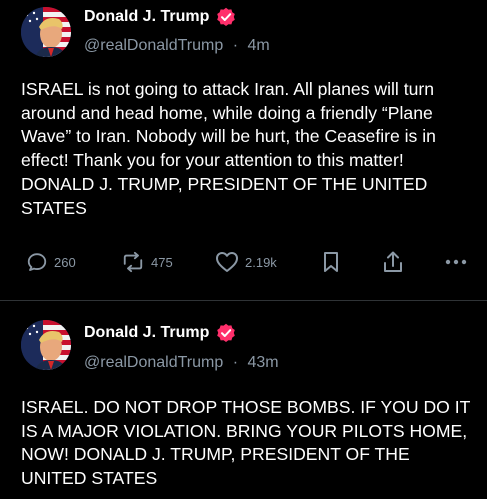 The height and width of the screenshot is (499, 487). What do you see at coordinates (133, 262) in the screenshot?
I see `repost-icon` at bounding box center [133, 262].